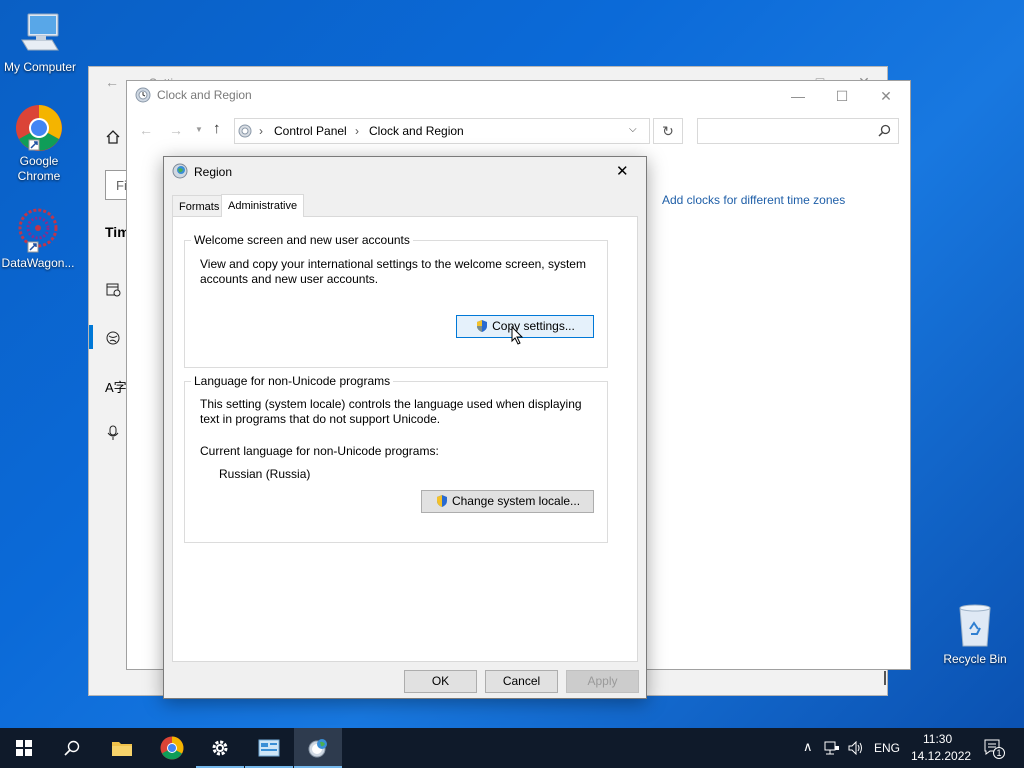  Describe the element at coordinates (176, 130) in the screenshot. I see `forward-icon: →` at that location.